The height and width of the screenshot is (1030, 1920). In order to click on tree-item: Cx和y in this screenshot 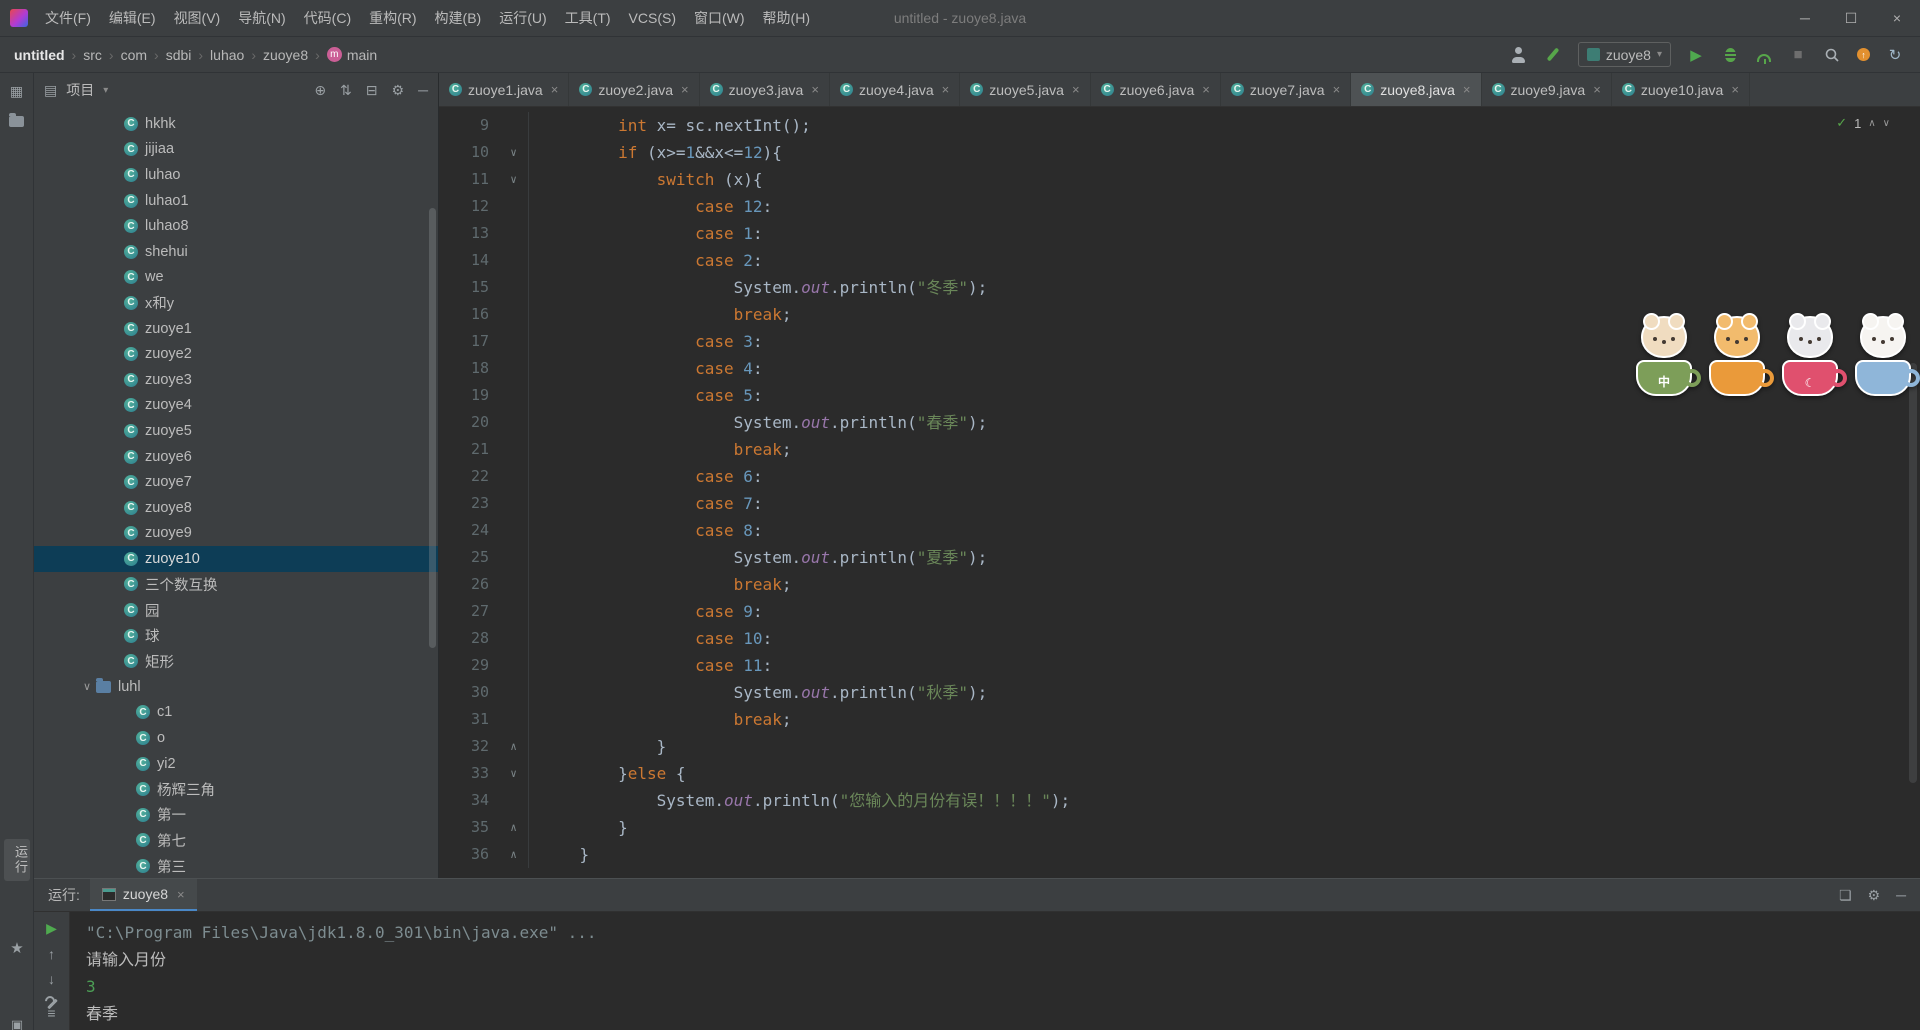, I will do `click(236, 303)`.